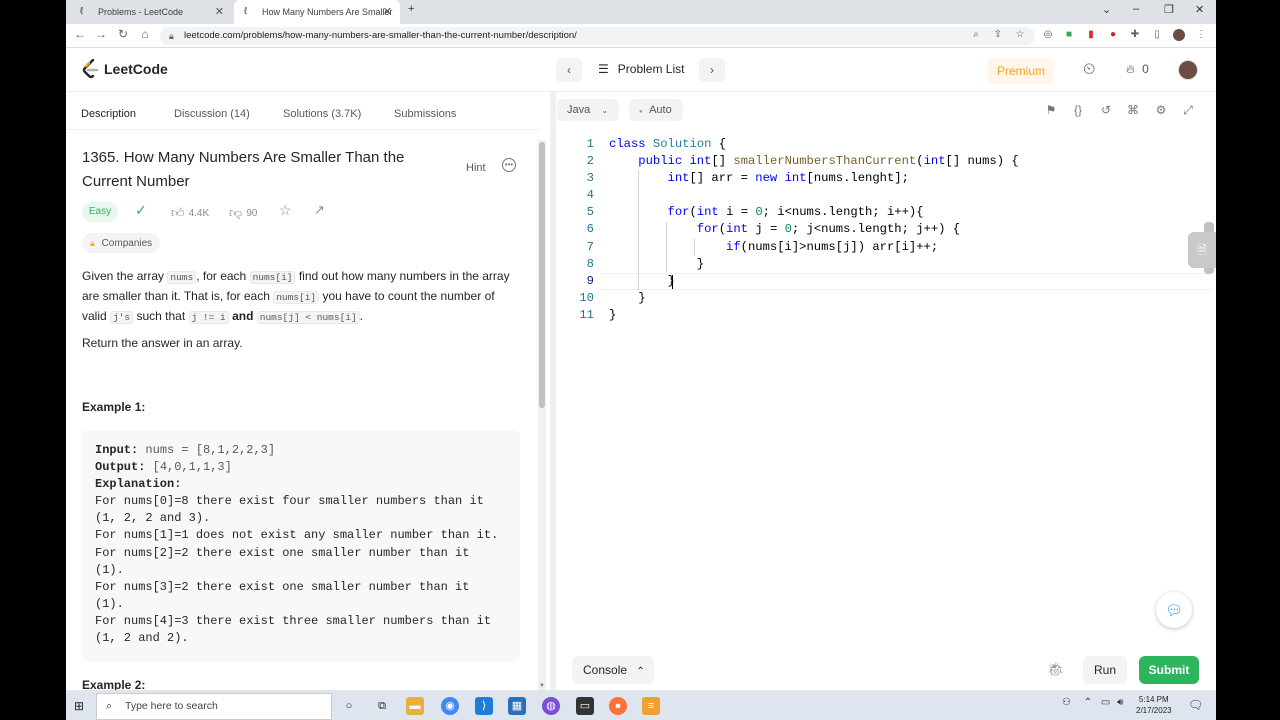 The image size is (1280, 720). I want to click on code-line: 6 for(int j = 0; j<nums.length; j++) {, so click(890, 229).